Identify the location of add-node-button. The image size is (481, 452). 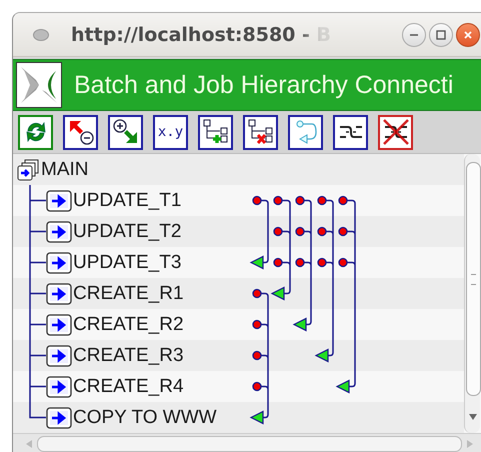
(215, 132).